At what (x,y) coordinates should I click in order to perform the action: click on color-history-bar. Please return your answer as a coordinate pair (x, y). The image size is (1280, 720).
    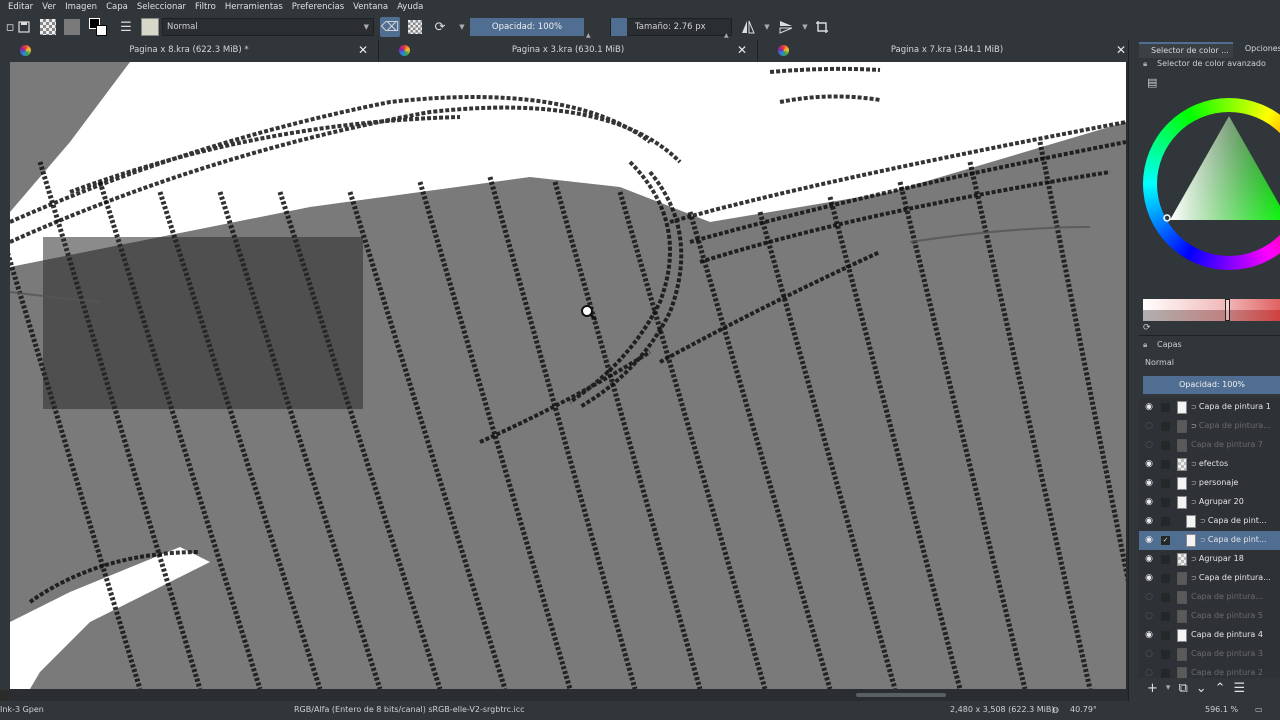
    Looking at the image, I should click on (1211, 310).